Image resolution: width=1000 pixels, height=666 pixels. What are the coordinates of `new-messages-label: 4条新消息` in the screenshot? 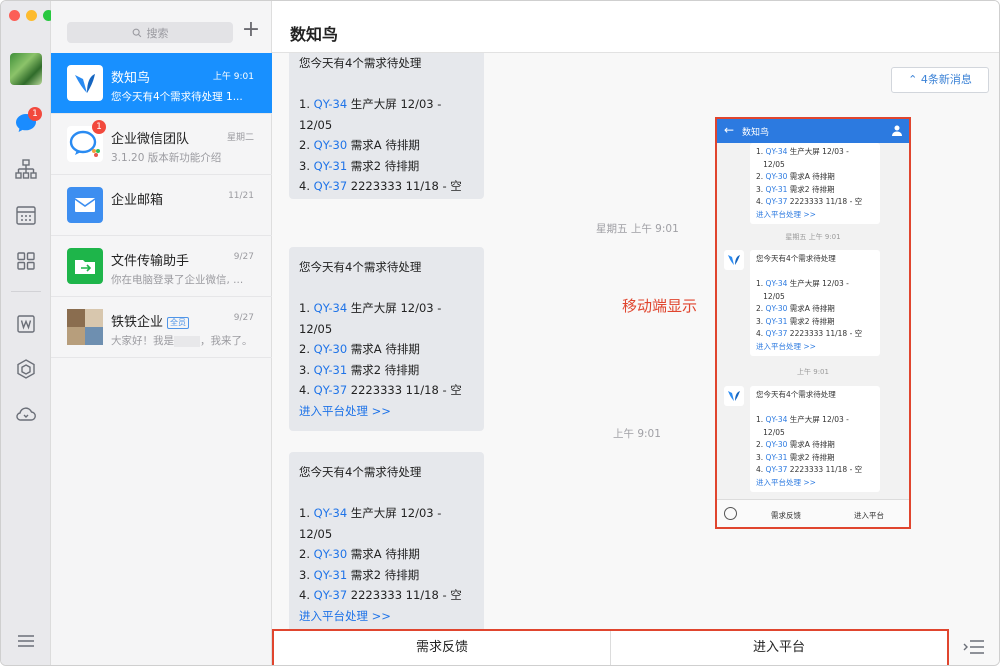 It's located at (946, 79).